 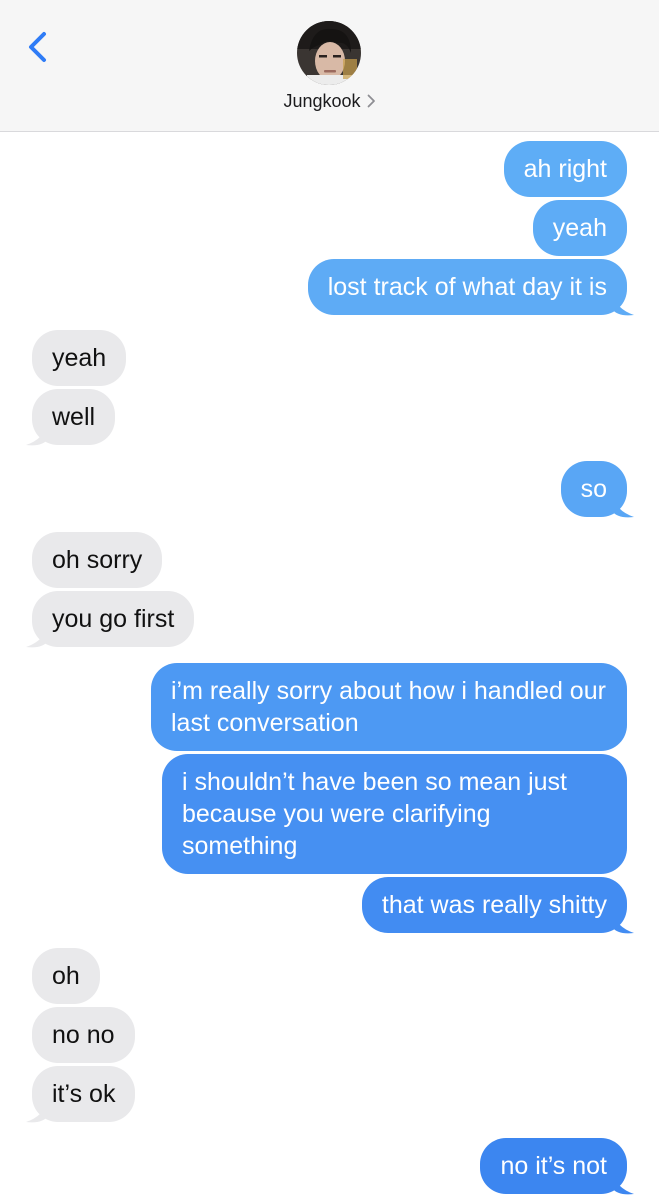 I want to click on outgoing-message: that was really shitty, so click(x=494, y=905).